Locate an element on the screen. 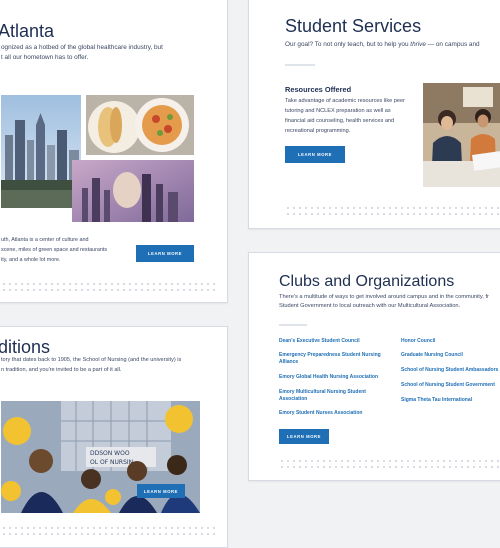  resources-subhead: Resources Offered is located at coordinates (318, 89).